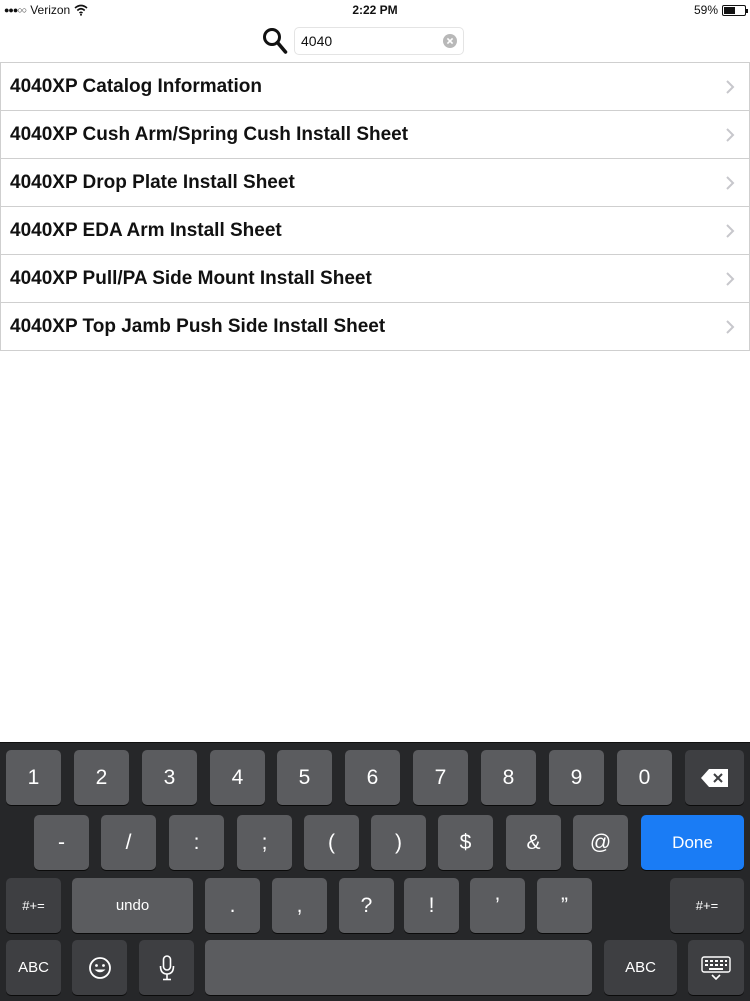  I want to click on delete-key, so click(714, 777).